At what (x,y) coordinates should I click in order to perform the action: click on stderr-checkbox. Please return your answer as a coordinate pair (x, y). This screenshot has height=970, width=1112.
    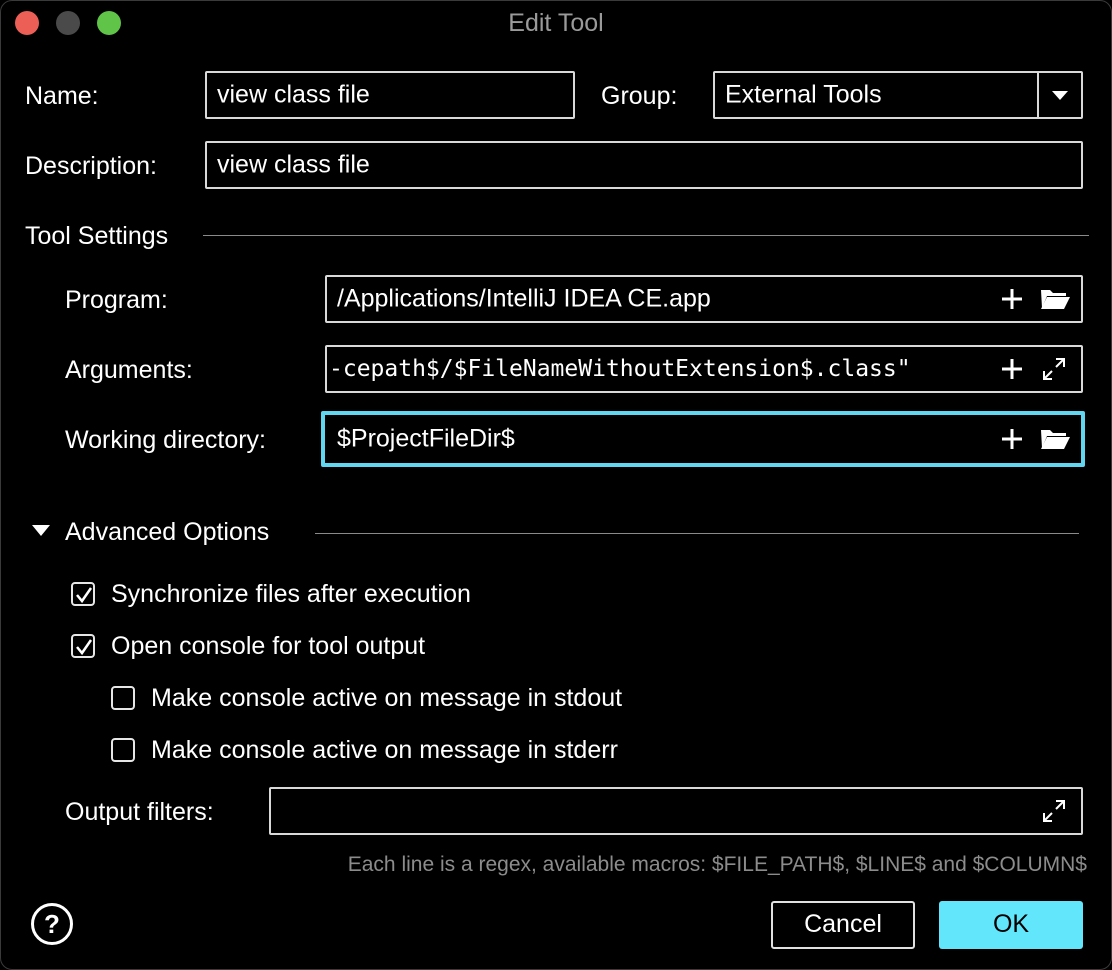
    Looking at the image, I should click on (123, 750).